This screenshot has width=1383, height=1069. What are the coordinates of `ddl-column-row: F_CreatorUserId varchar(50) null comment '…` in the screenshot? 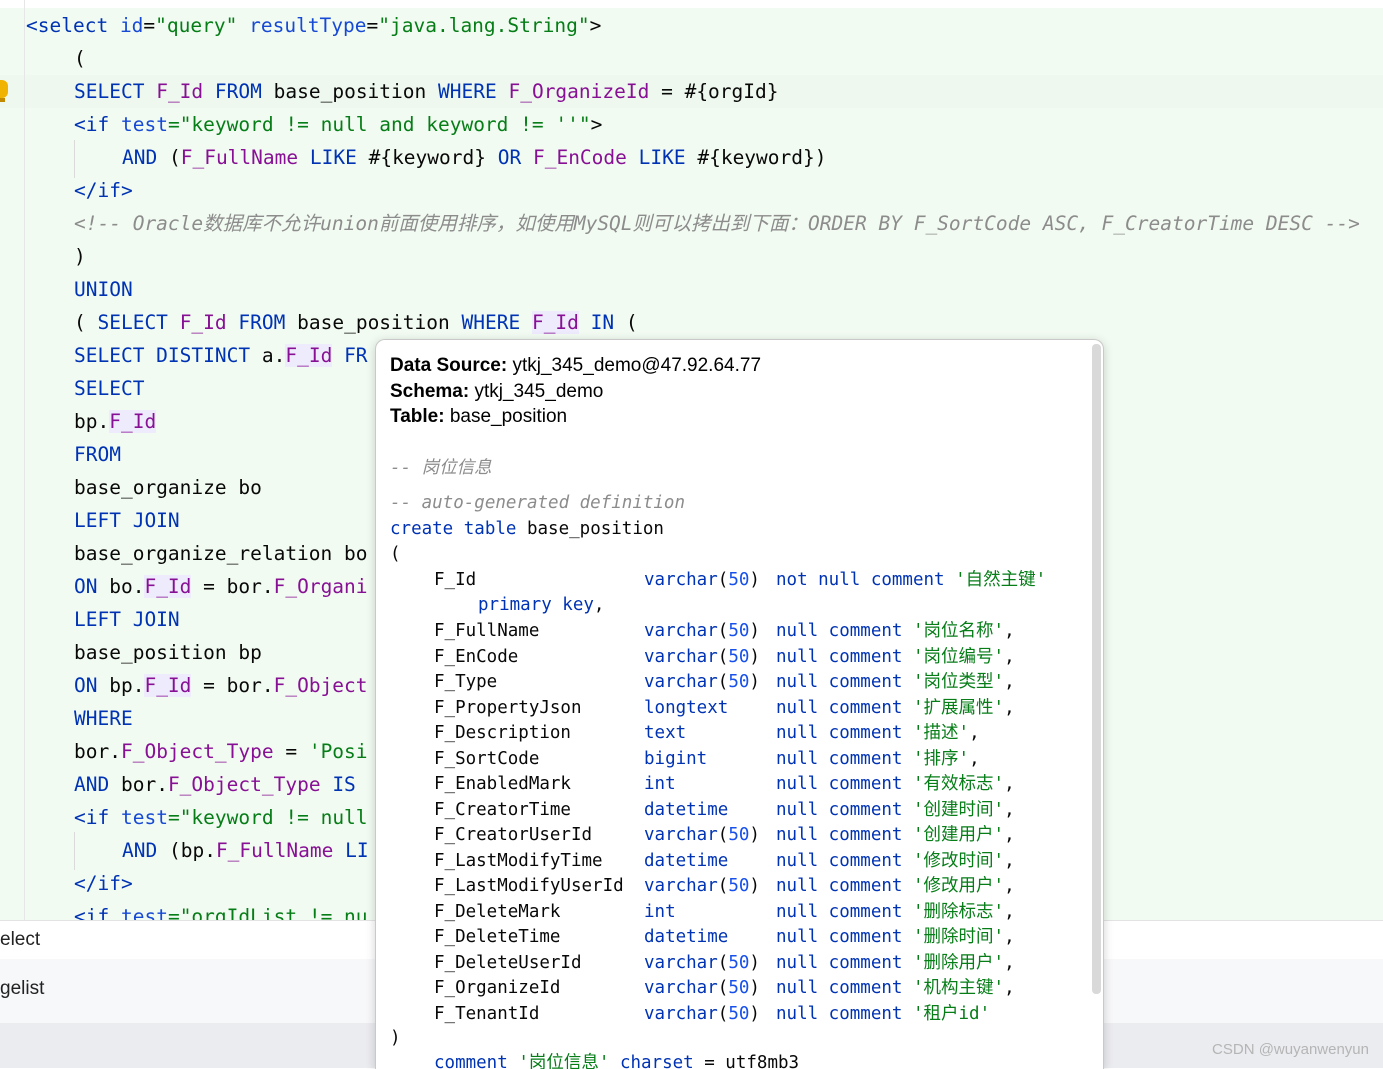 It's located at (724, 835).